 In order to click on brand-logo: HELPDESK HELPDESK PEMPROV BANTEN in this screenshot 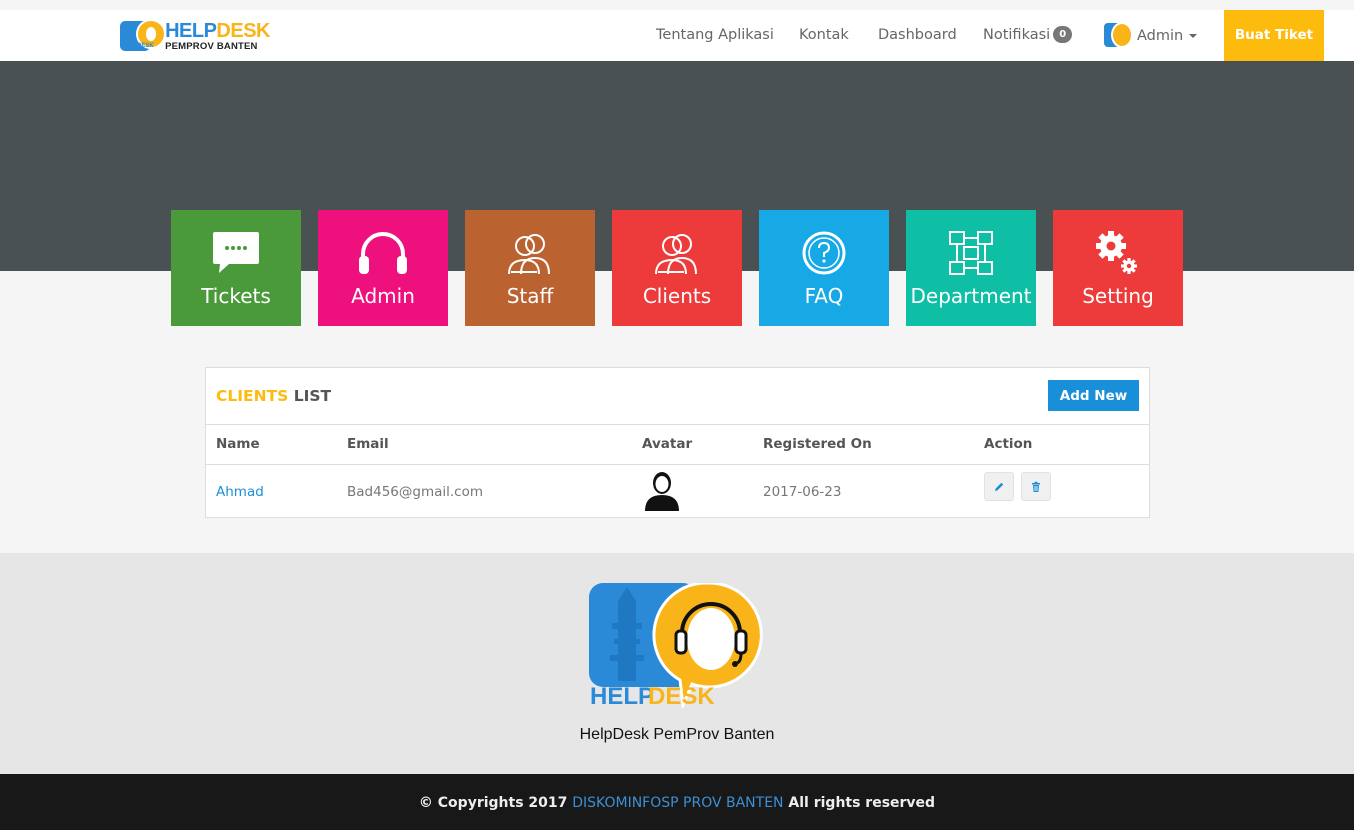, I will do `click(195, 36)`.